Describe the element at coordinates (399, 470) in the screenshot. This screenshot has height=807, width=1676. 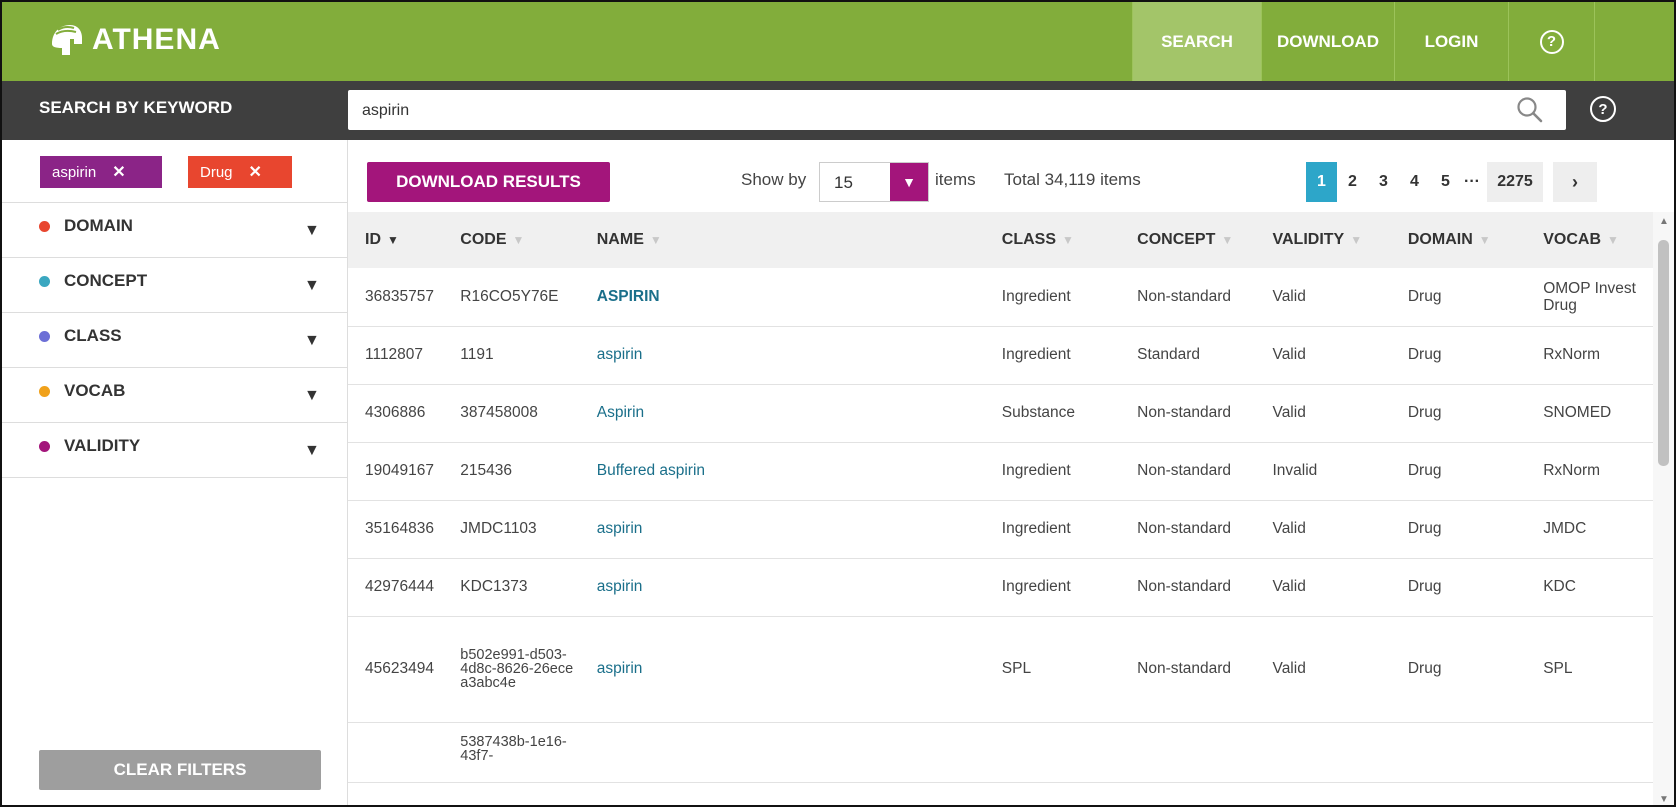
I see `cell-id: 19049167` at that location.